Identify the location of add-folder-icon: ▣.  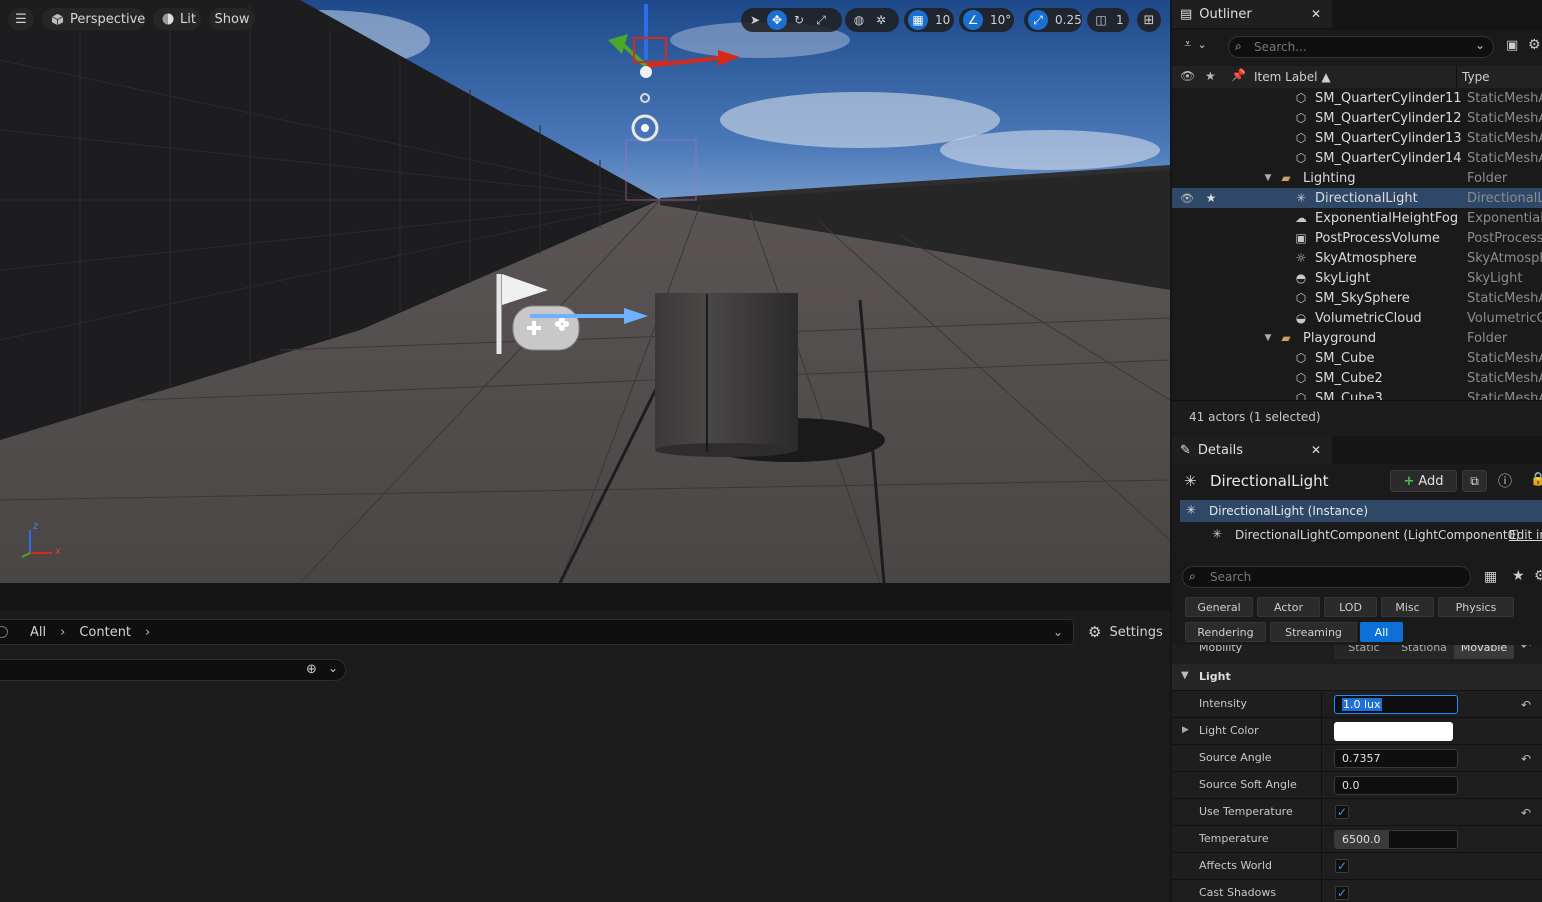
(1512, 45).